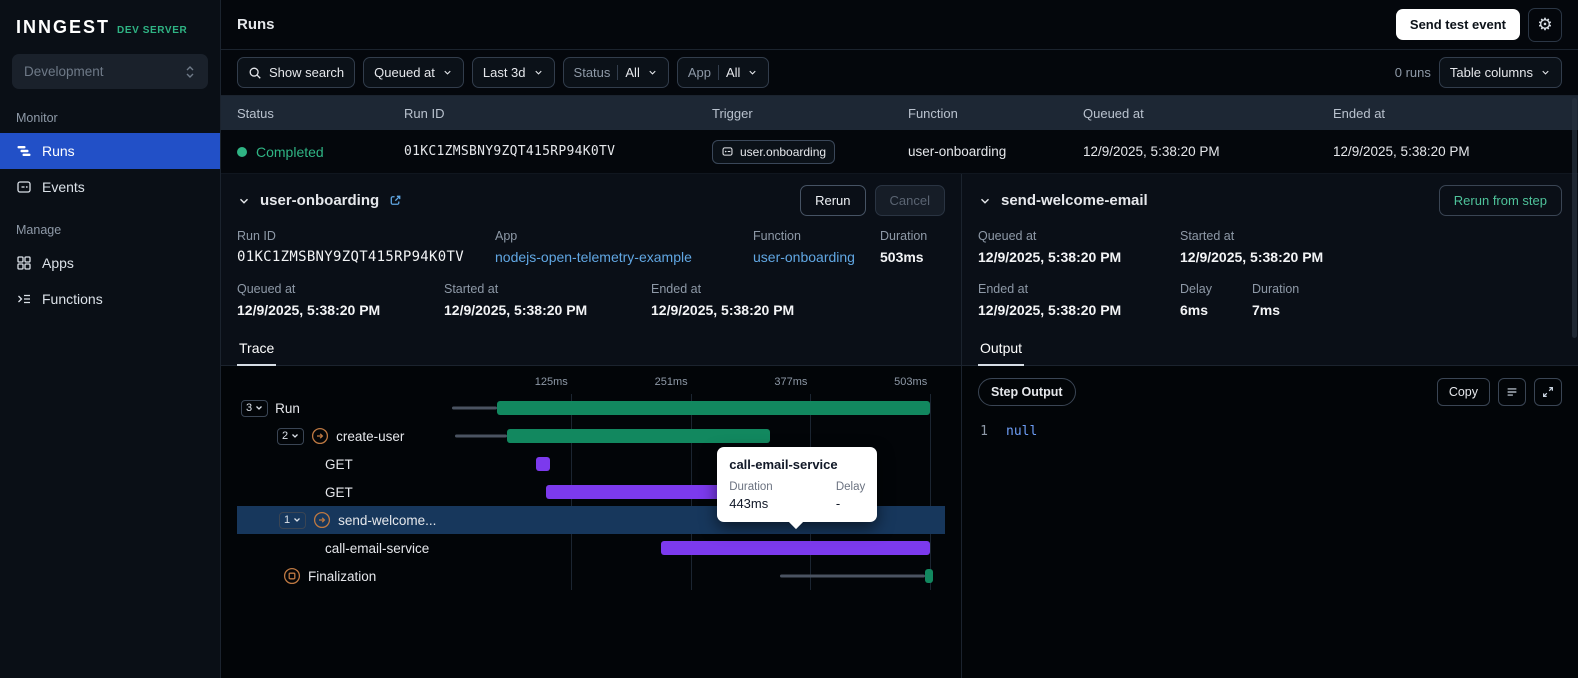 Image resolution: width=1578 pixels, height=678 pixels. I want to click on column-header-run-id: Run ID, so click(558, 113).